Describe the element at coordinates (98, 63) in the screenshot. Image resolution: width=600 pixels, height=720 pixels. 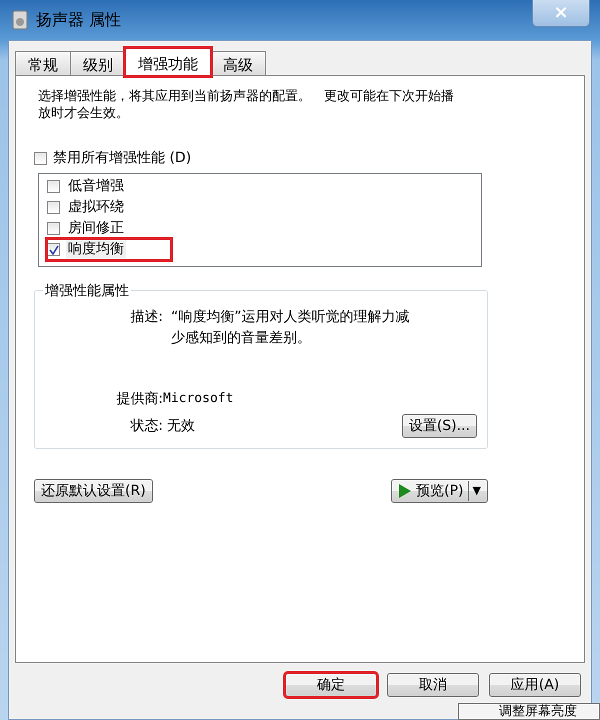
I see `tab: 级别` at that location.